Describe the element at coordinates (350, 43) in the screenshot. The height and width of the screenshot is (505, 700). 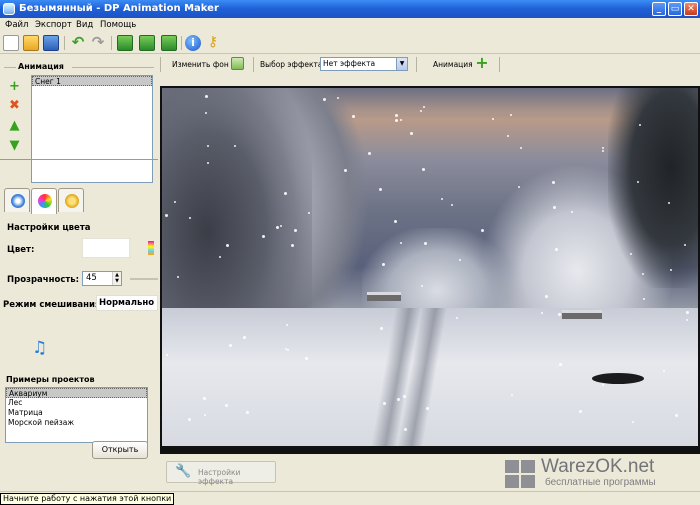
I see `main-toolbar: ↶ ↷ i ⚷` at that location.